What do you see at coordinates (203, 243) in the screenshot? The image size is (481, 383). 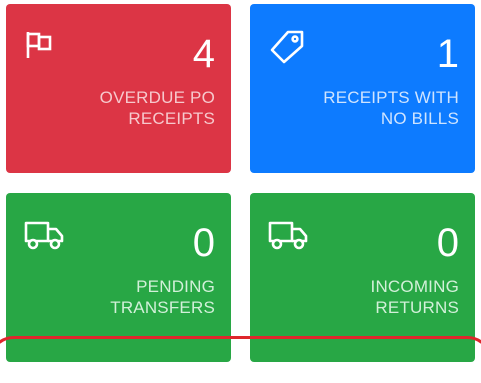 I see `pending-transfers-count: 0` at bounding box center [203, 243].